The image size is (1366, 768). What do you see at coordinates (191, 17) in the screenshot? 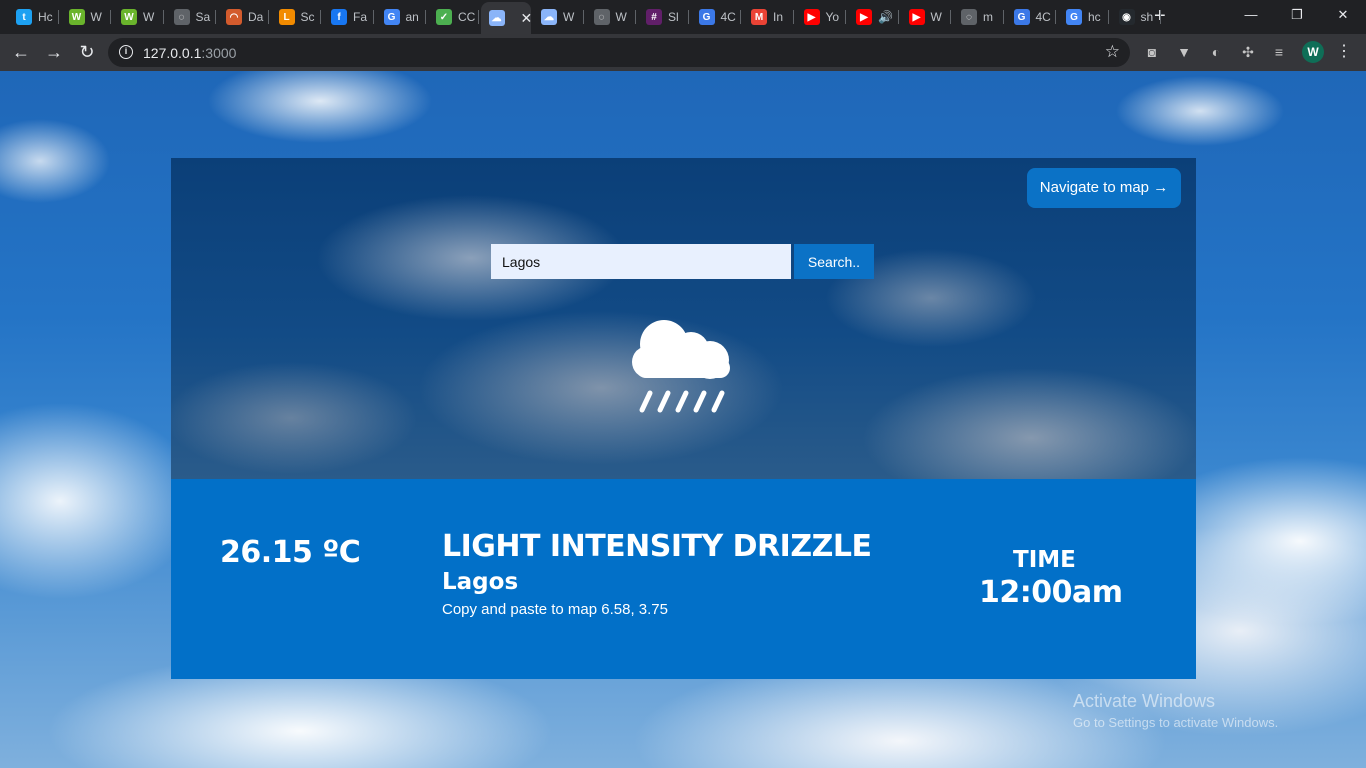
I see `browser-tab: ◌ Sa` at bounding box center [191, 17].